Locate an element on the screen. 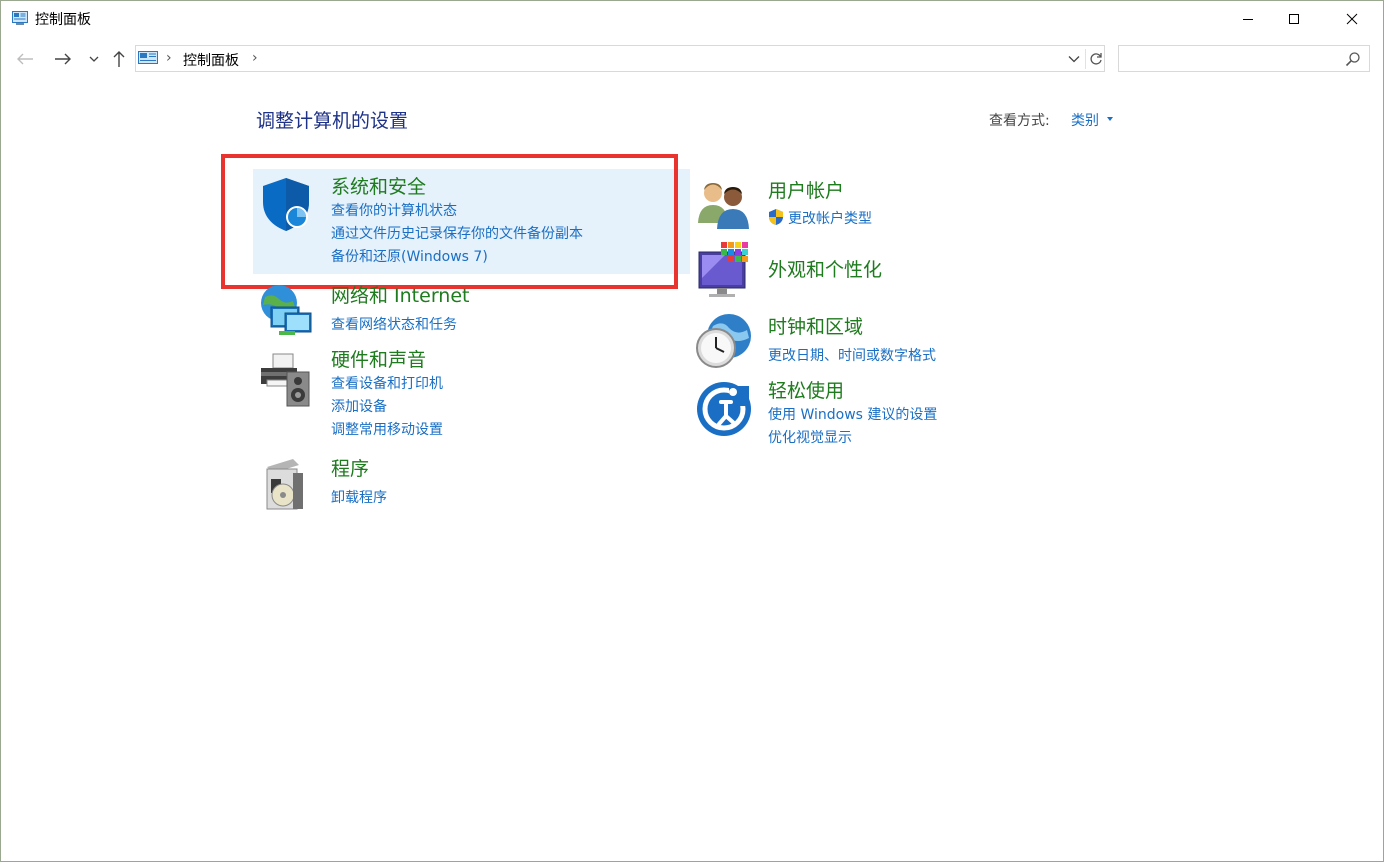  close-button is located at coordinates (1352, 19).